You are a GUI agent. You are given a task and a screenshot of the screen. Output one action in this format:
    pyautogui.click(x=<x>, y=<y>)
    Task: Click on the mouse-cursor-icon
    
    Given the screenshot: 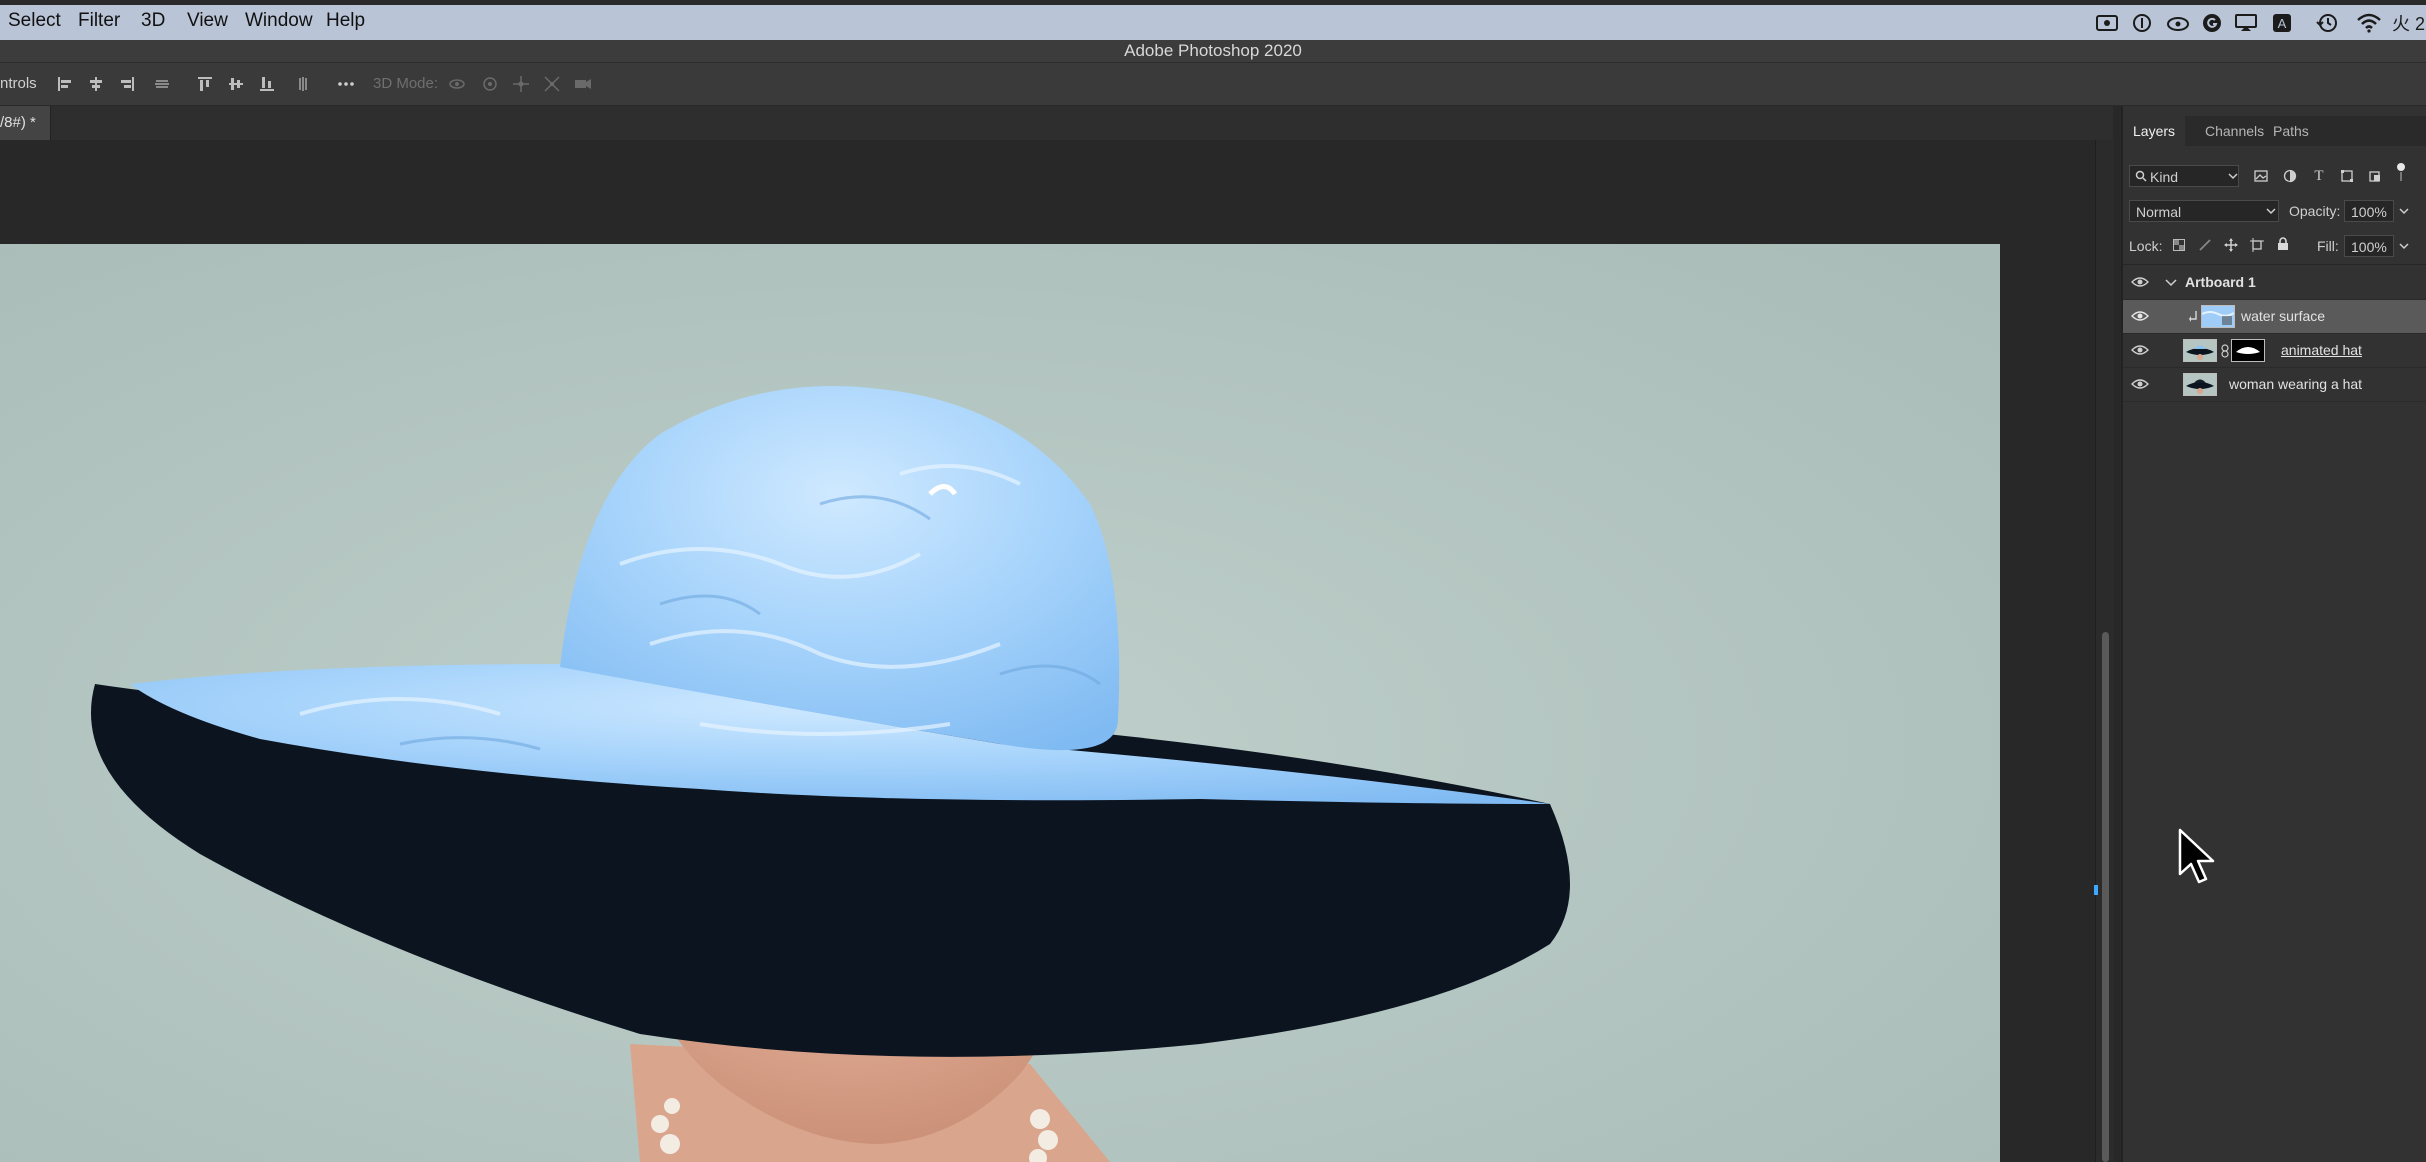 What is the action you would take?
    pyautogui.click(x=2196, y=856)
    